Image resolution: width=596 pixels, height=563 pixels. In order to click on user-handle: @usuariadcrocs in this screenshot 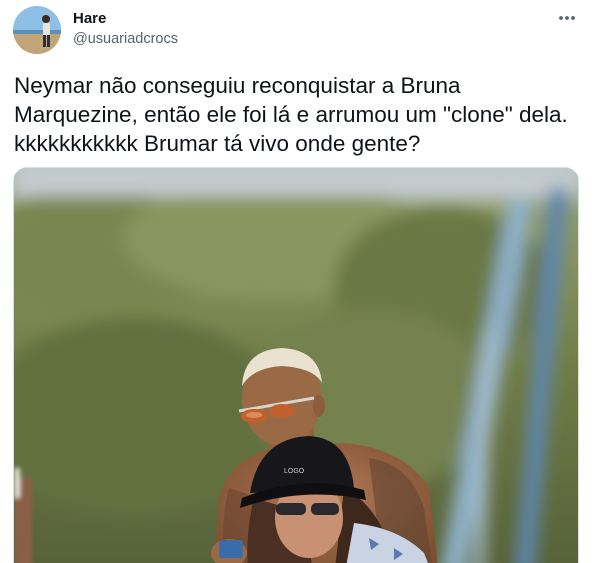, I will do `click(125, 39)`.